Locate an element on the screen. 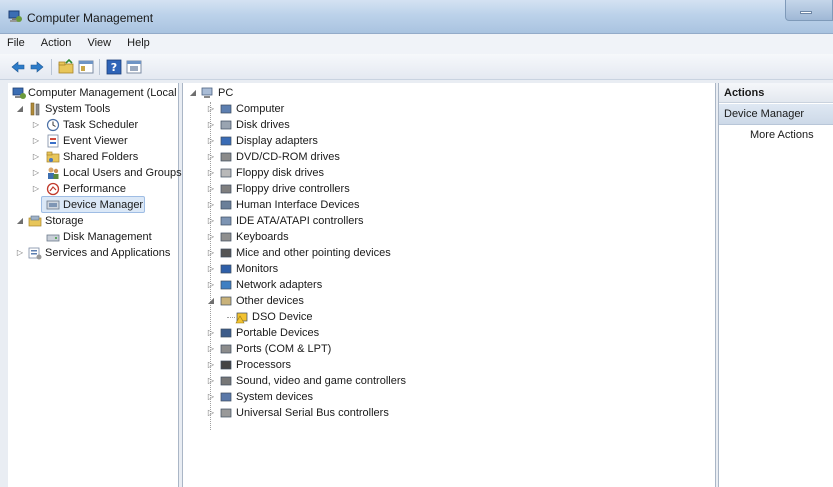 Image resolution: width=833 pixels, height=487 pixels. device-row-network-adapters: ▷ Network adapters is located at coordinates (447, 285).